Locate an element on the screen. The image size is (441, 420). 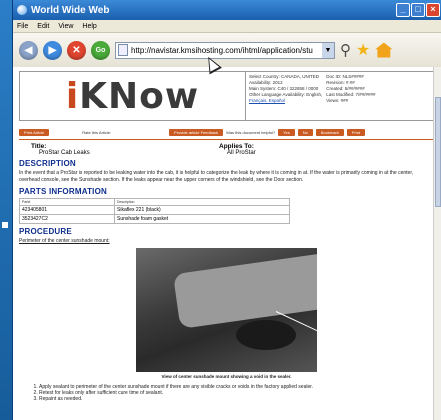
scrollbar-thumb is located at coordinates (438, 152).